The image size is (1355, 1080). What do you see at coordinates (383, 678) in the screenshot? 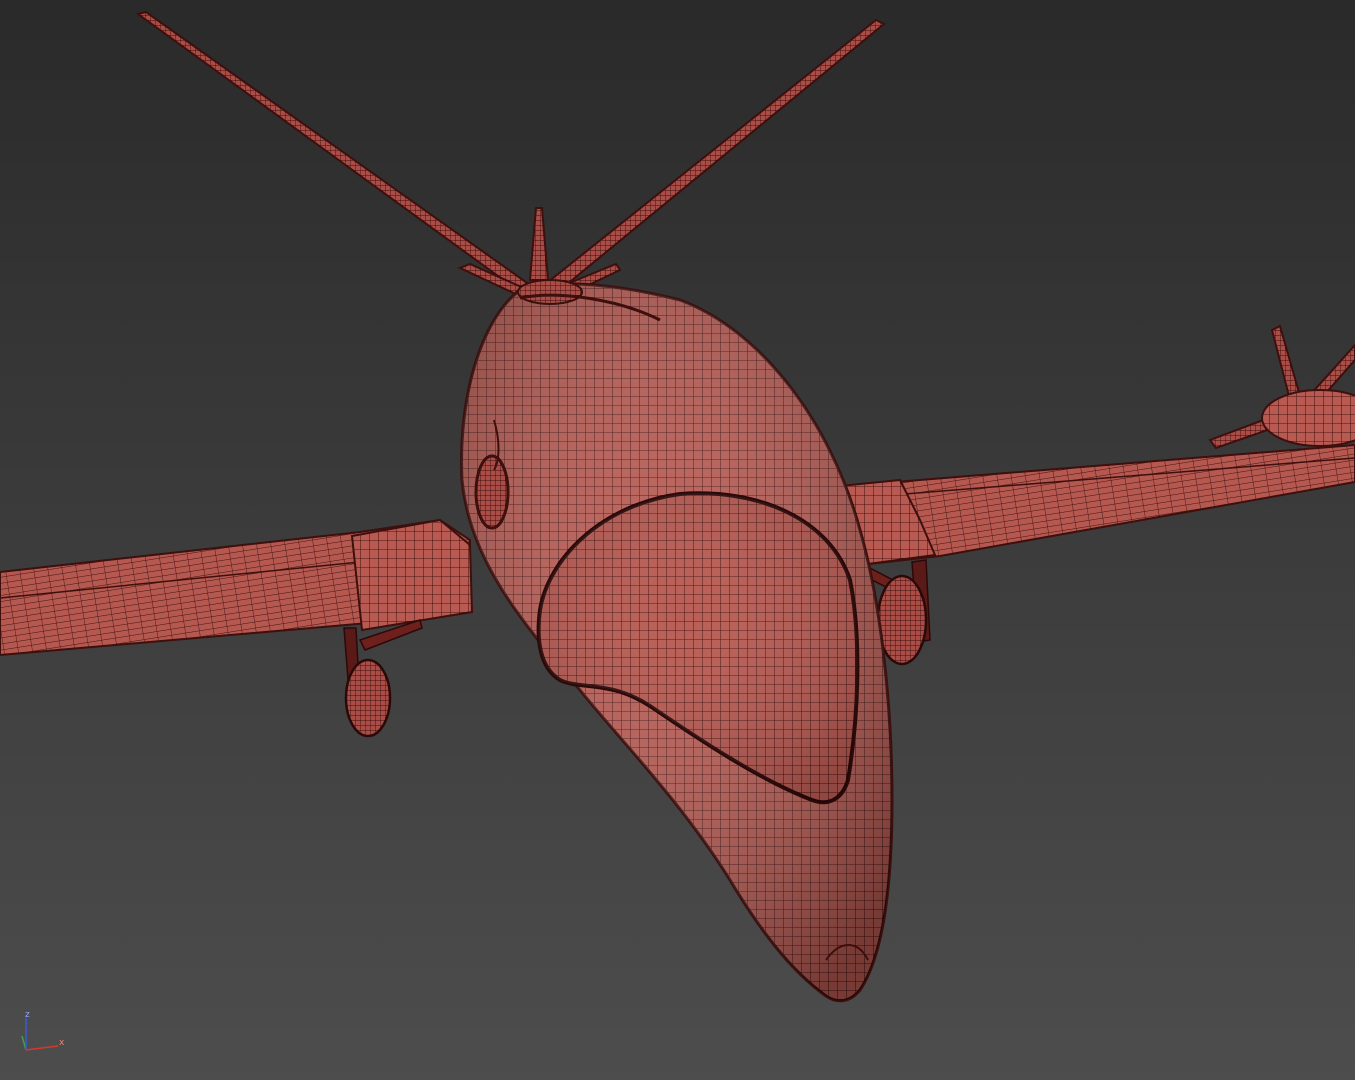
I see `landing-gear-left` at bounding box center [383, 678].